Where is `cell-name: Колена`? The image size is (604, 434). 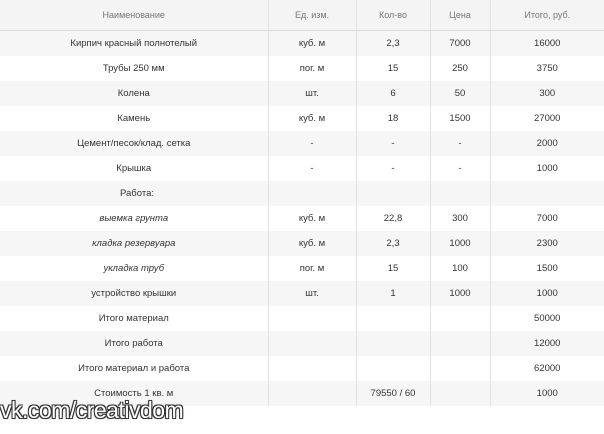 cell-name: Колена is located at coordinates (134, 93).